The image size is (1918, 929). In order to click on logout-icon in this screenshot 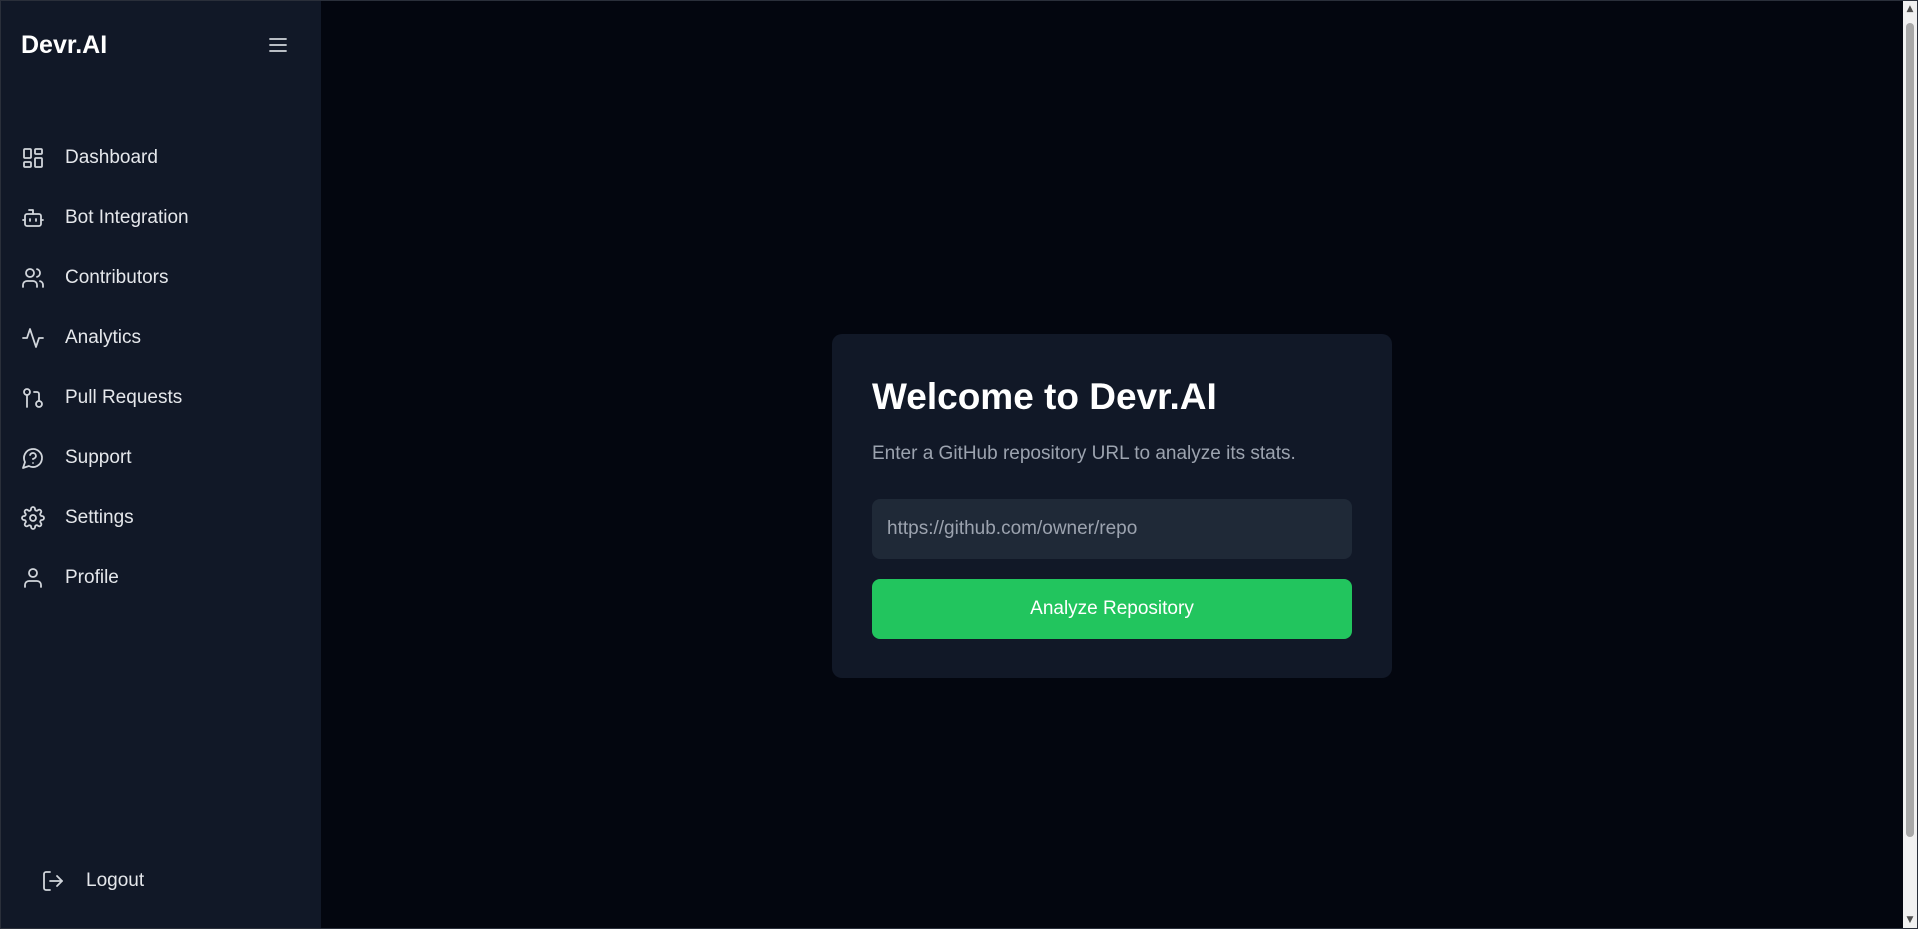, I will do `click(53, 881)`.